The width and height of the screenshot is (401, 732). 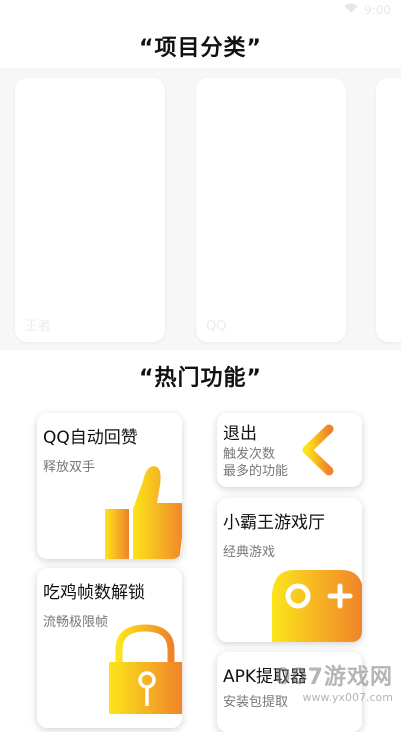 I want to click on lock-icon, so click(x=145, y=669).